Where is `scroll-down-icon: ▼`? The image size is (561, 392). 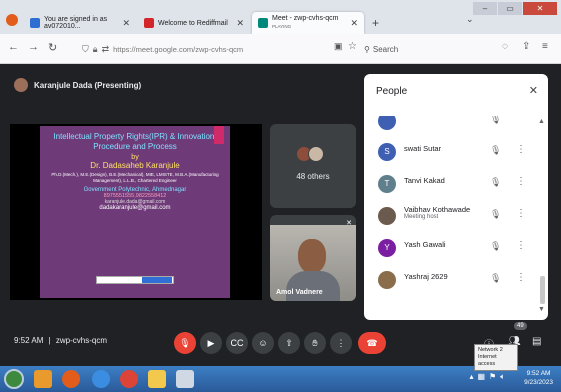
scroll-down-icon: ▼ is located at coordinates (541, 309).